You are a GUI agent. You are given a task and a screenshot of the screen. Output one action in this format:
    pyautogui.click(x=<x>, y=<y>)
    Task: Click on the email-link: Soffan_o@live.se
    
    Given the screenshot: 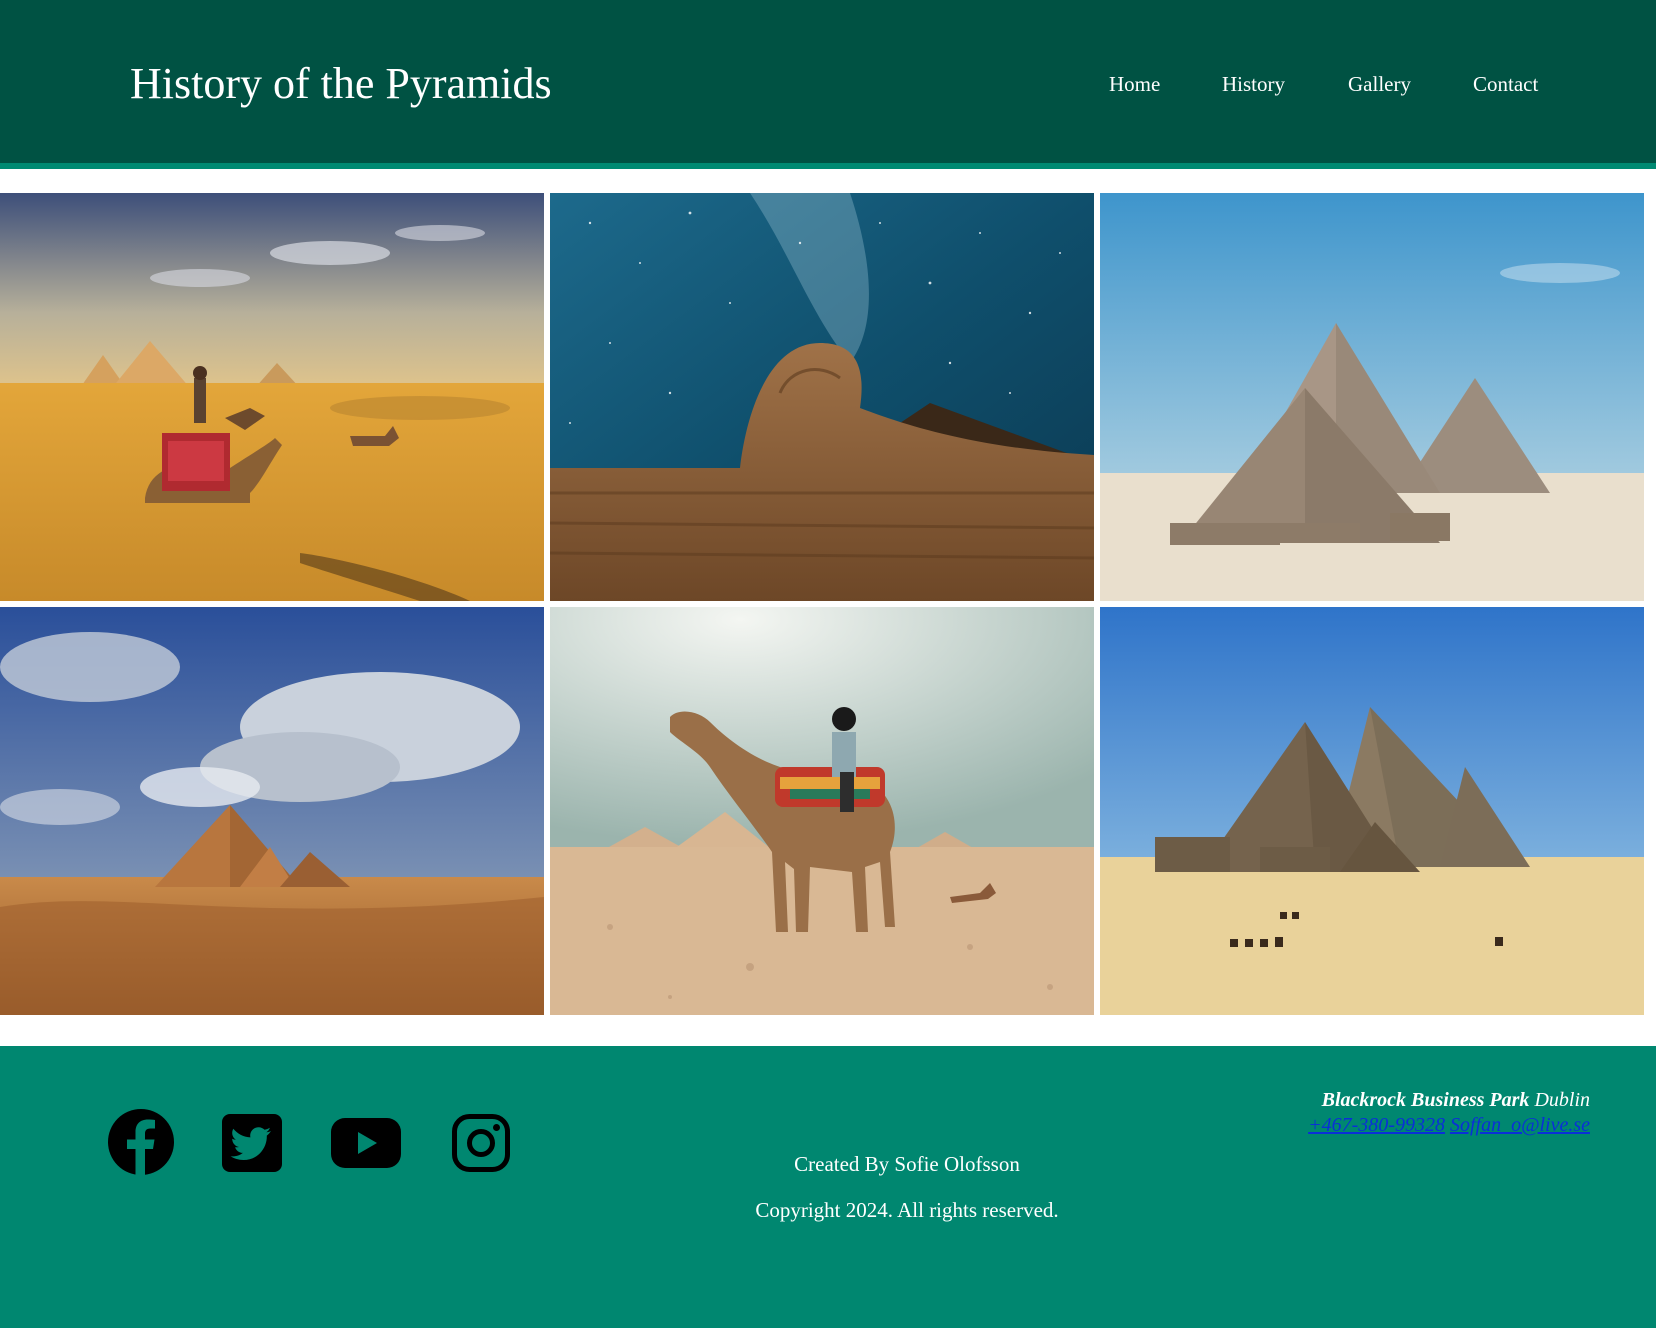 What is the action you would take?
    pyautogui.click(x=1520, y=1125)
    